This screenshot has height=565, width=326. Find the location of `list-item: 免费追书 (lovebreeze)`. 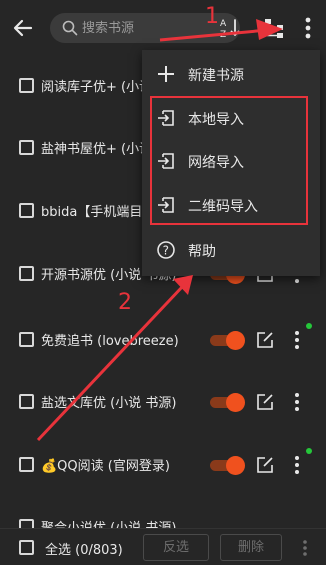

list-item: 免费追书 (lovebreeze) is located at coordinates (163, 340).